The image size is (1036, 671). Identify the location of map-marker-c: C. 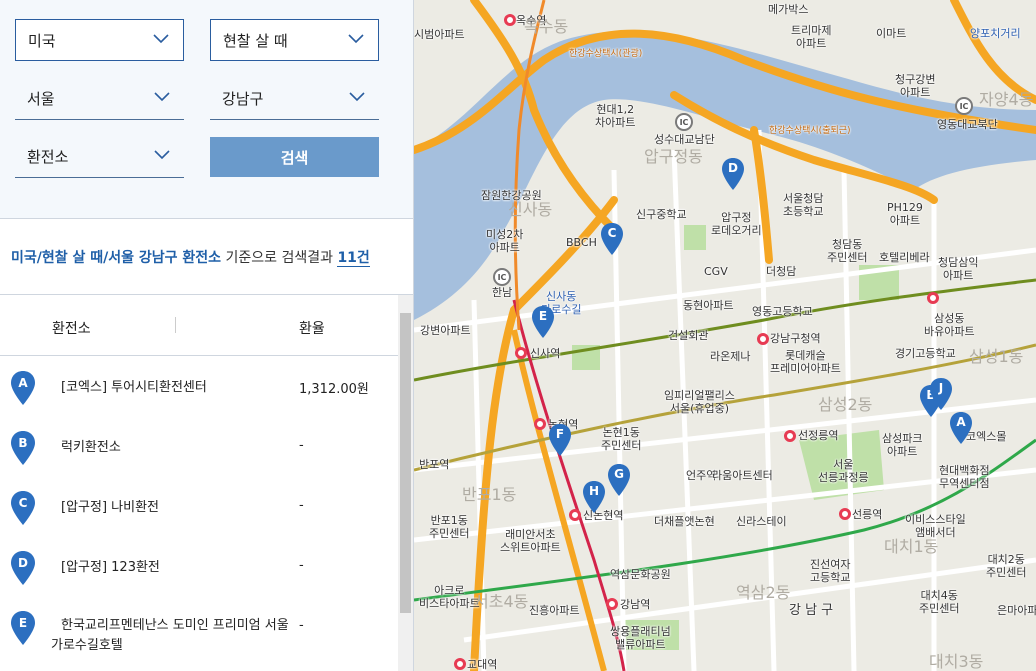
(612, 239).